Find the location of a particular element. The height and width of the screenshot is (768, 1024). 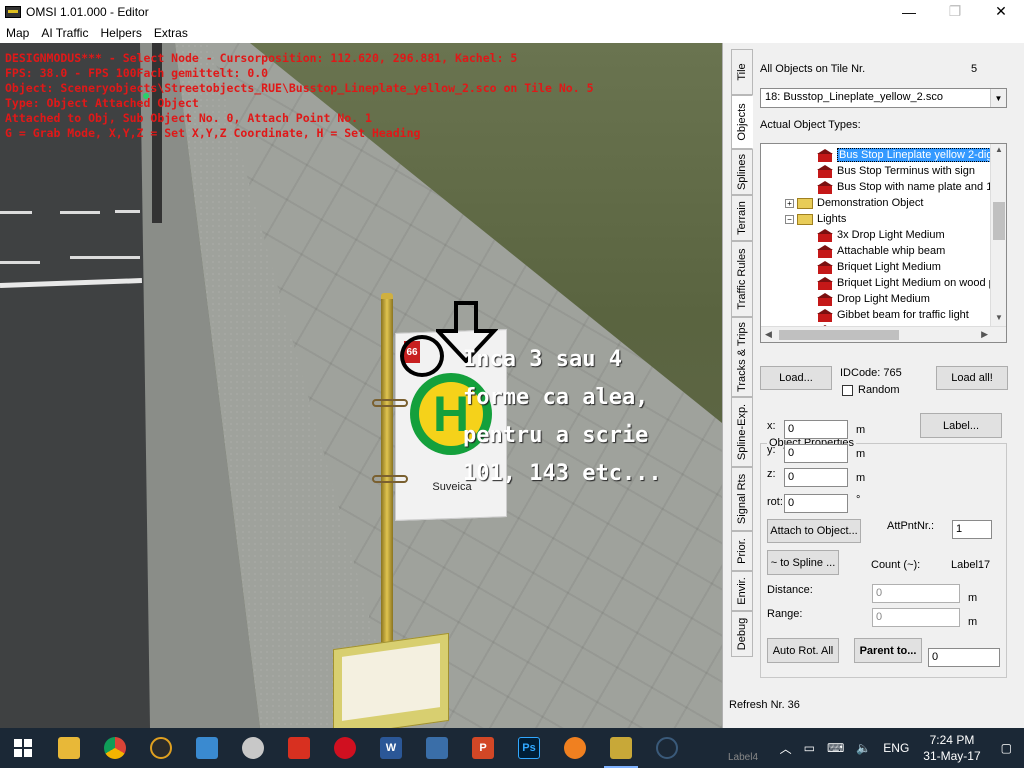

tab-tile: Tile is located at coordinates (742, 72).